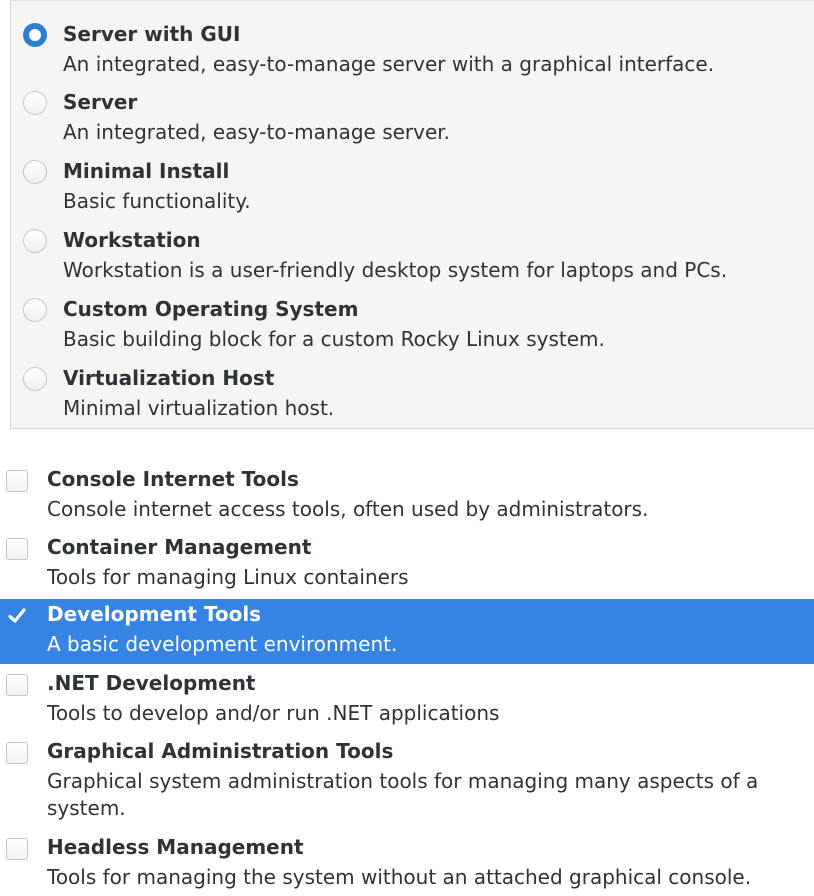  I want to click on environment-description: An integrated, easy-to-manage server., so click(257, 132).